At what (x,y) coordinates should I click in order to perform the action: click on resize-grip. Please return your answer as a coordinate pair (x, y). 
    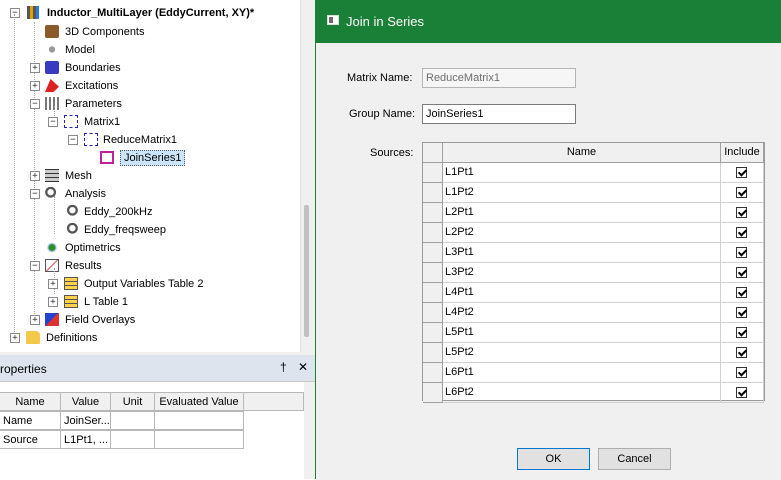
    Looking at the image, I should click on (773, 459).